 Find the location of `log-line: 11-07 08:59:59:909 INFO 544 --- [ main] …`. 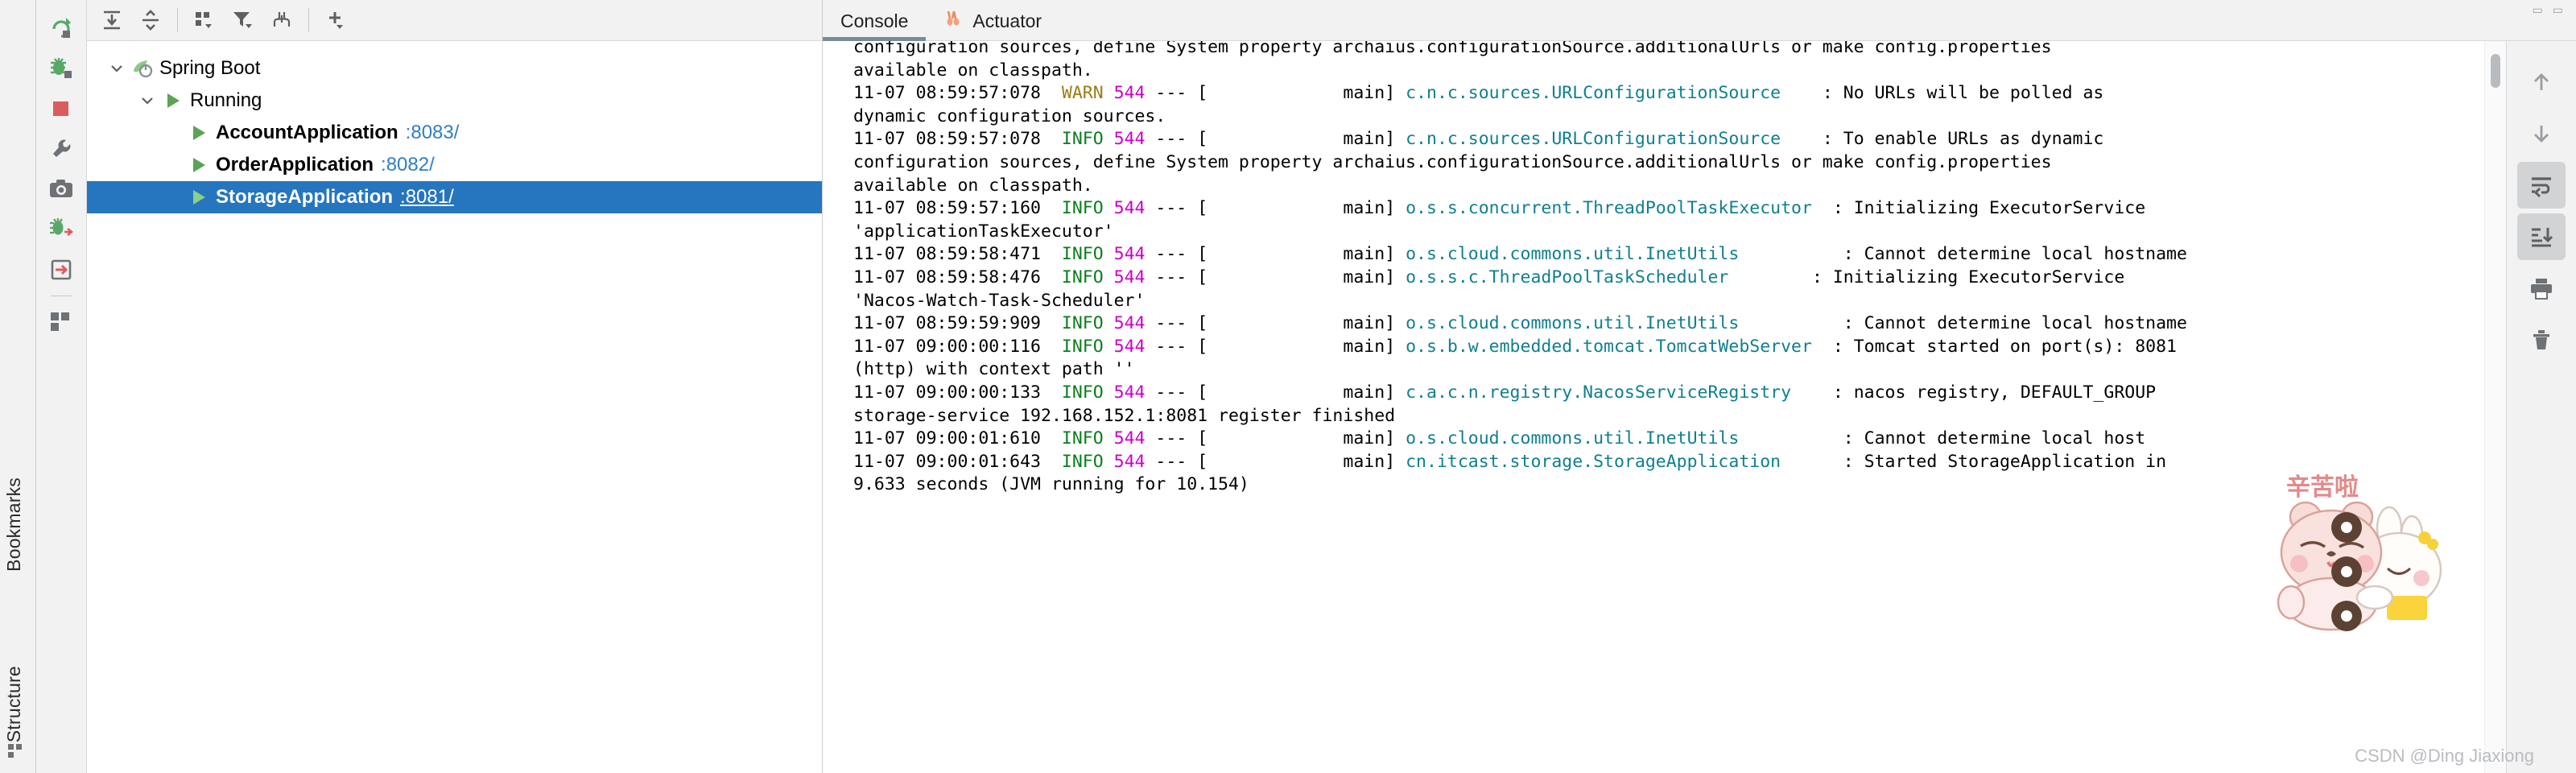

log-line: 11-07 08:59:59:909 INFO 544 --- [ main] … is located at coordinates (1520, 323).